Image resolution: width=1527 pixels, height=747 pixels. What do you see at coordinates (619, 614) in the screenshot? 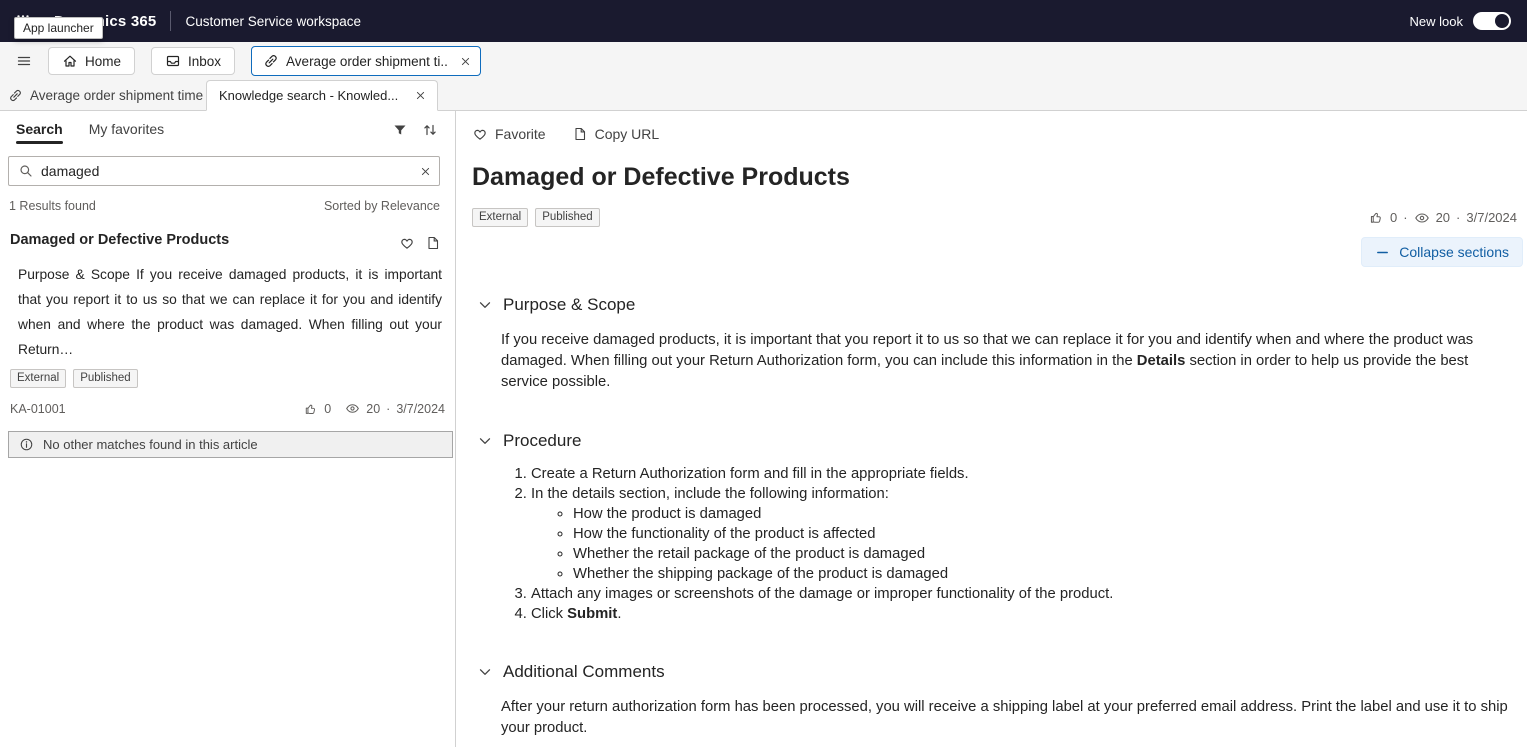
I see `step-text: .` at bounding box center [619, 614].